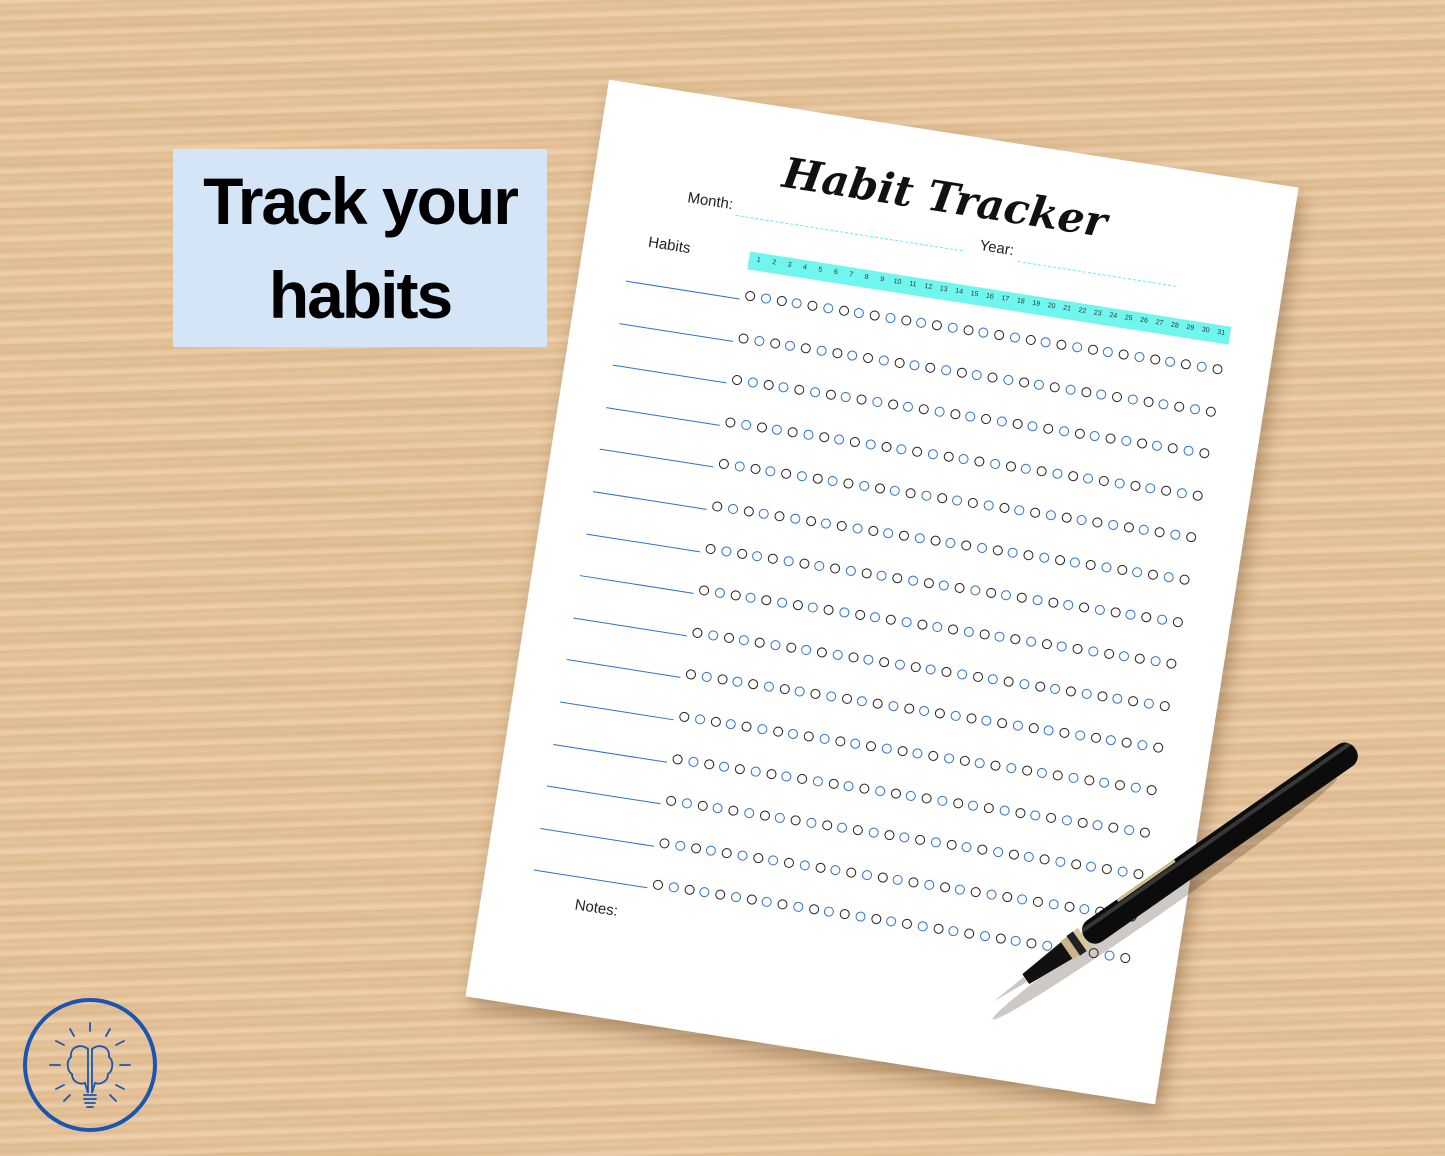  Describe the element at coordinates (1175, 880) in the screenshot. I see `pen` at that location.